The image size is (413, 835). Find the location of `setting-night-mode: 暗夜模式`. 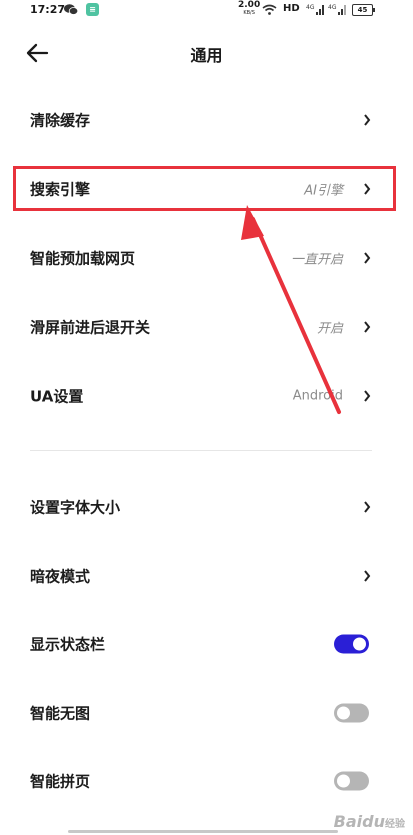

setting-night-mode: 暗夜模式 is located at coordinates (206, 575).